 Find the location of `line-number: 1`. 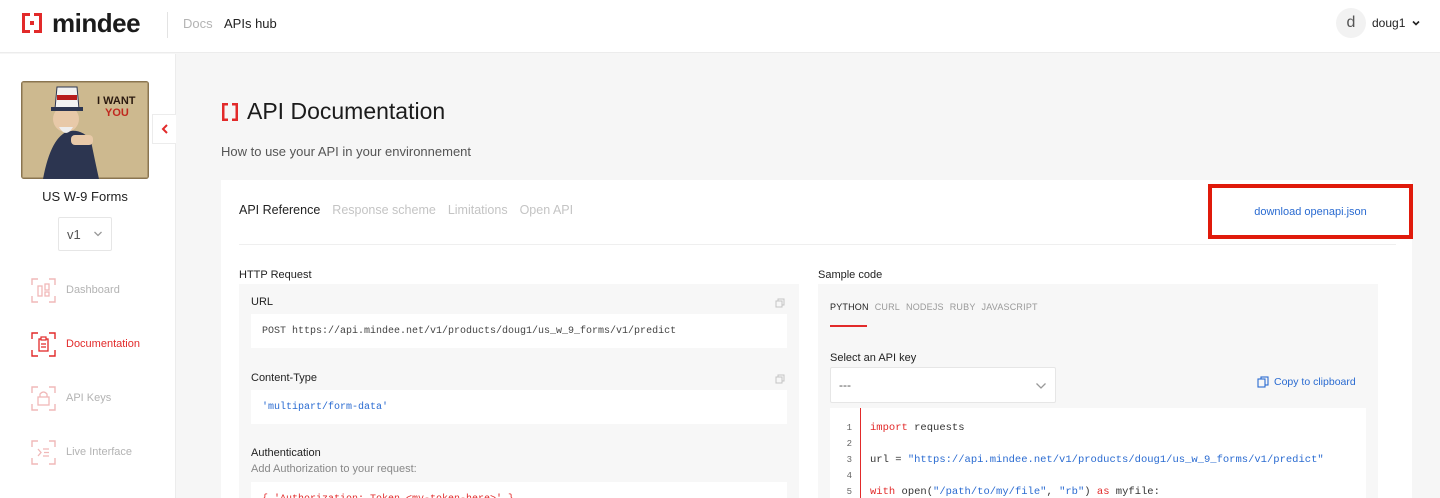

line-number: 1 is located at coordinates (849, 428).